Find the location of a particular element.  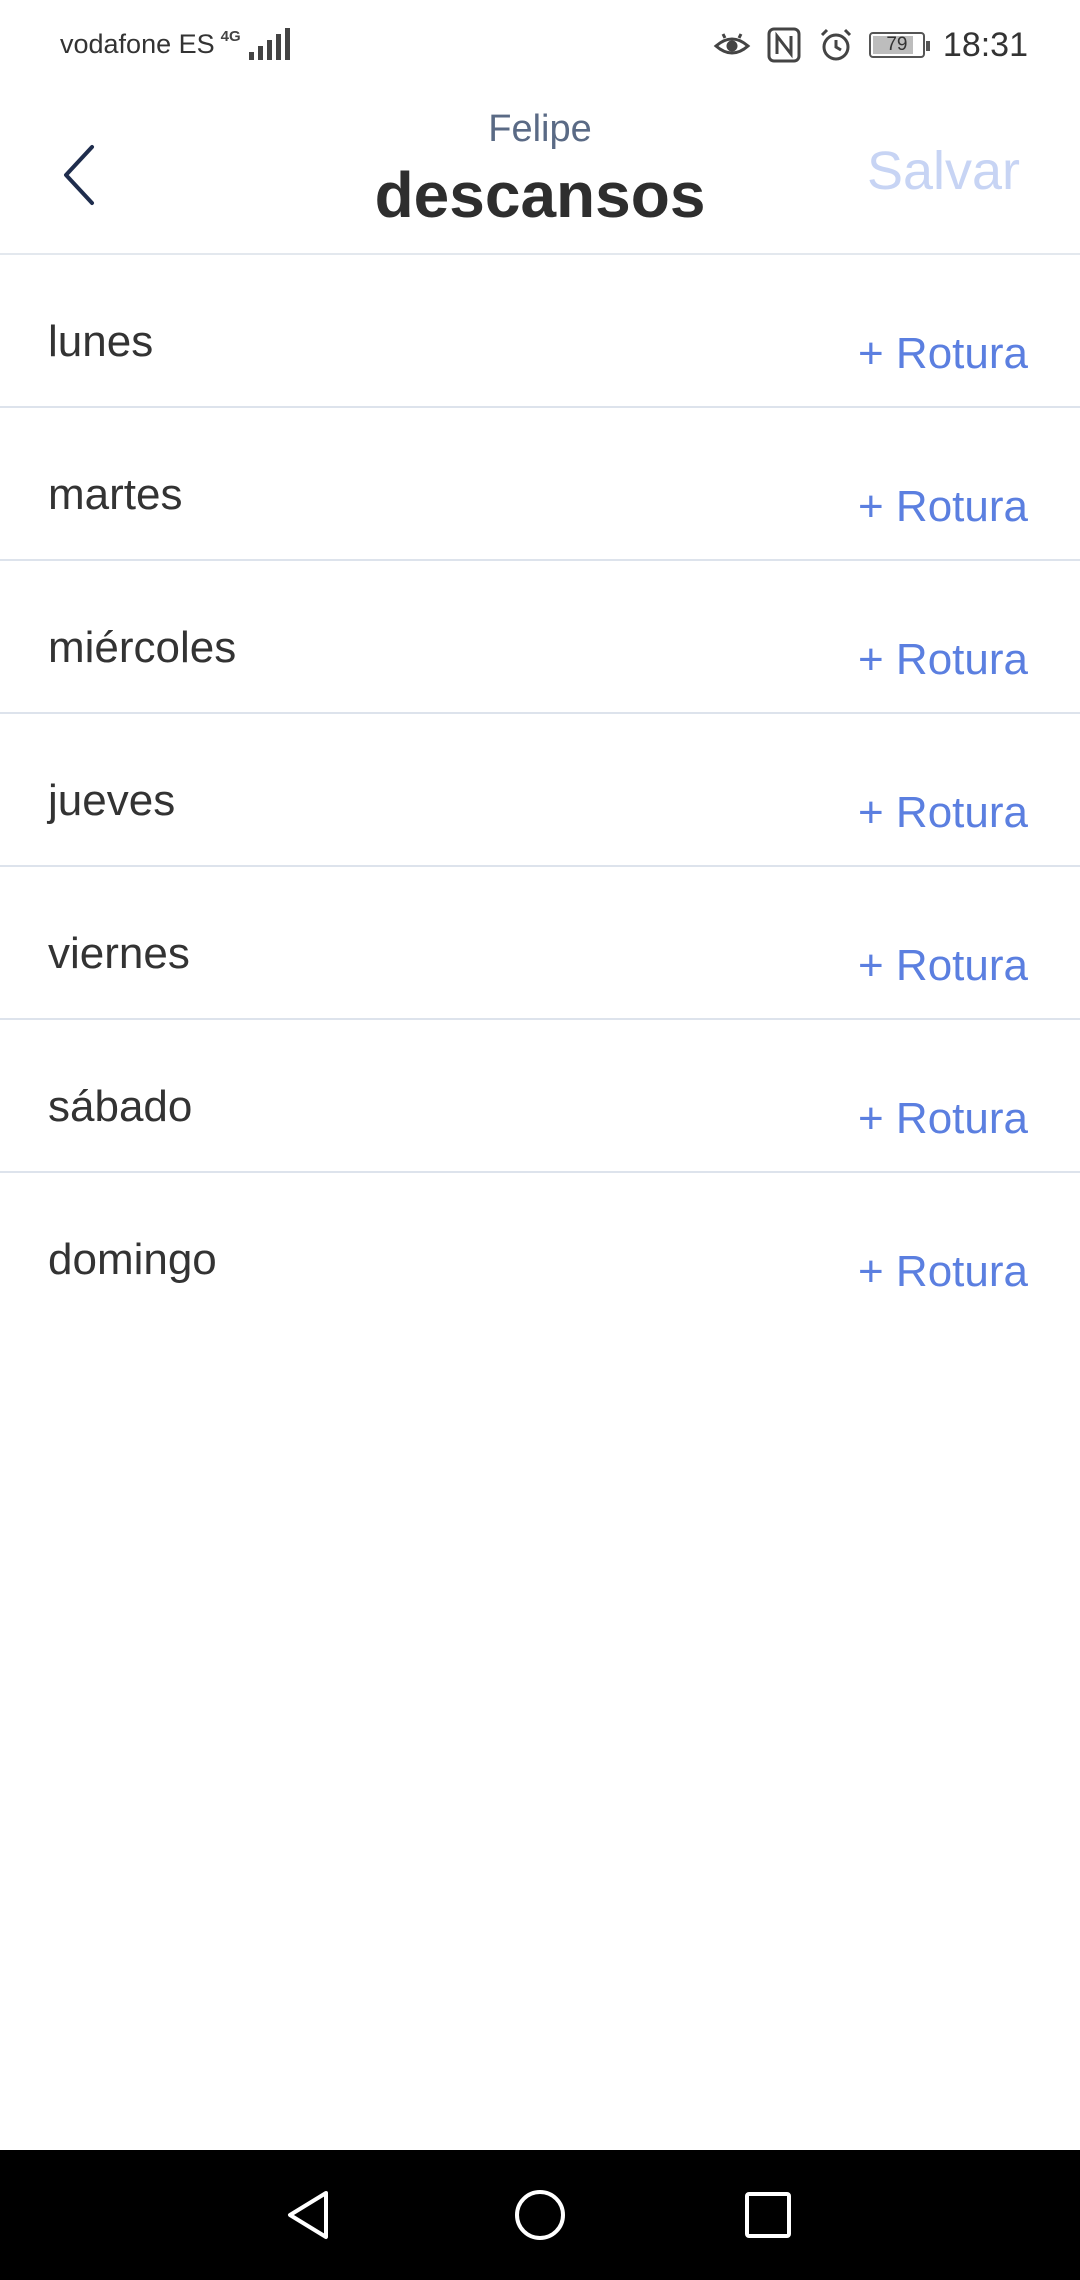

day-label: viernes is located at coordinates (119, 953).